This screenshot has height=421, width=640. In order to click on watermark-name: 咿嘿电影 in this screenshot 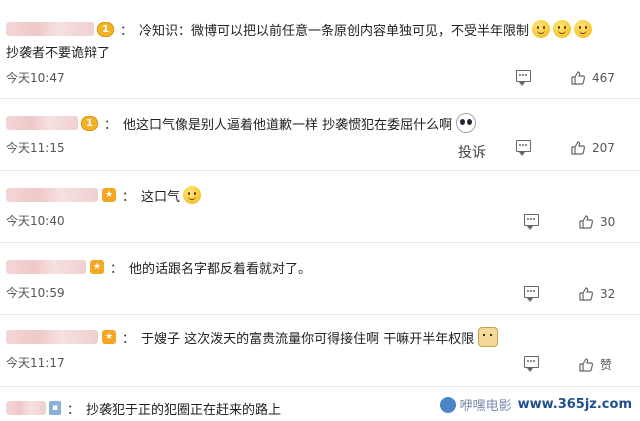, I will do `click(485, 406)`.